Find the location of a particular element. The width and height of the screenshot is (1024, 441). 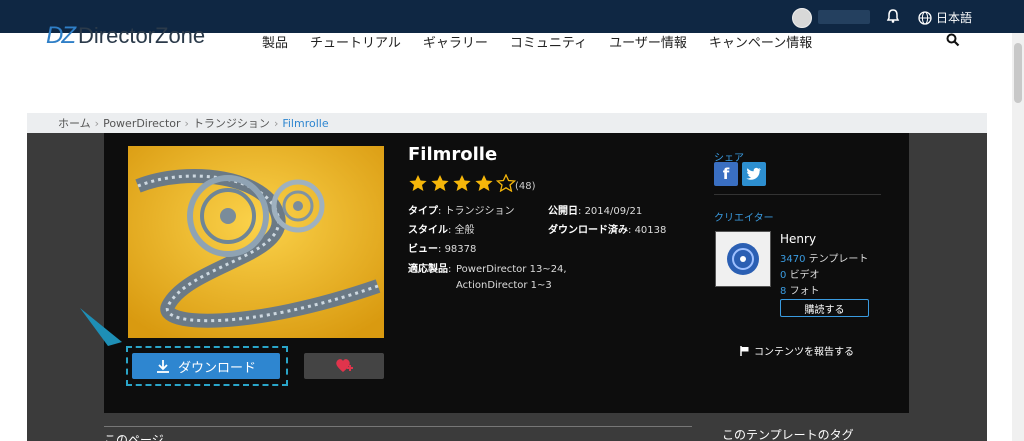

creator-avatar is located at coordinates (743, 259).